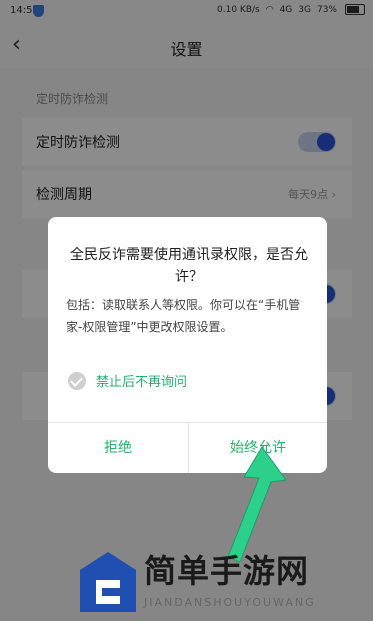  What do you see at coordinates (108, 582) in the screenshot?
I see `site-logo-icon` at bounding box center [108, 582].